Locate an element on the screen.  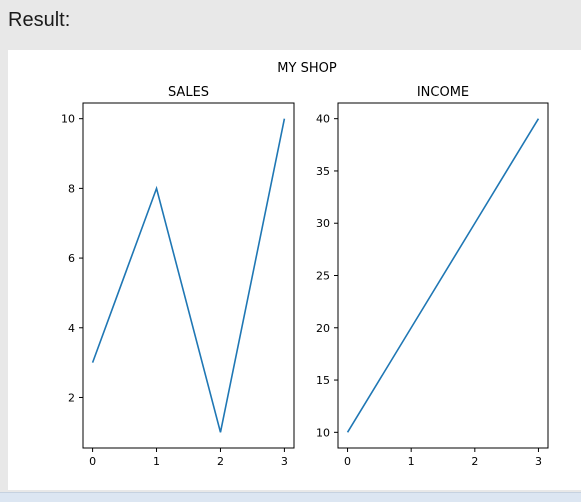
x-tick-label-sales: 3 is located at coordinates (284, 461).